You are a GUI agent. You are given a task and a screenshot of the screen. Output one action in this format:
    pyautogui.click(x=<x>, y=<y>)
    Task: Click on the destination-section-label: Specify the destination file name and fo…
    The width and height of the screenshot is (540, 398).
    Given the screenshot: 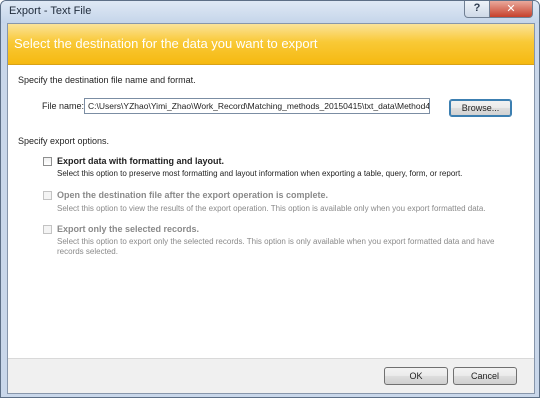 What is the action you would take?
    pyautogui.click(x=107, y=80)
    